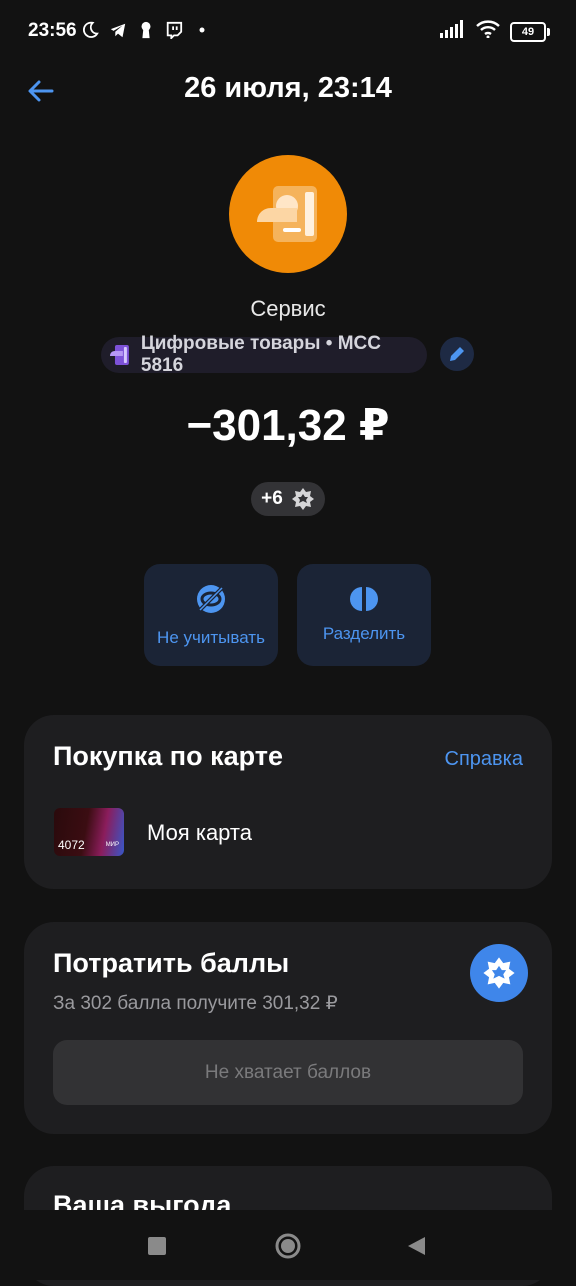 The height and width of the screenshot is (1286, 576). Describe the element at coordinates (288, 88) in the screenshot. I see `page-title: 26 июля, 23:14` at that location.